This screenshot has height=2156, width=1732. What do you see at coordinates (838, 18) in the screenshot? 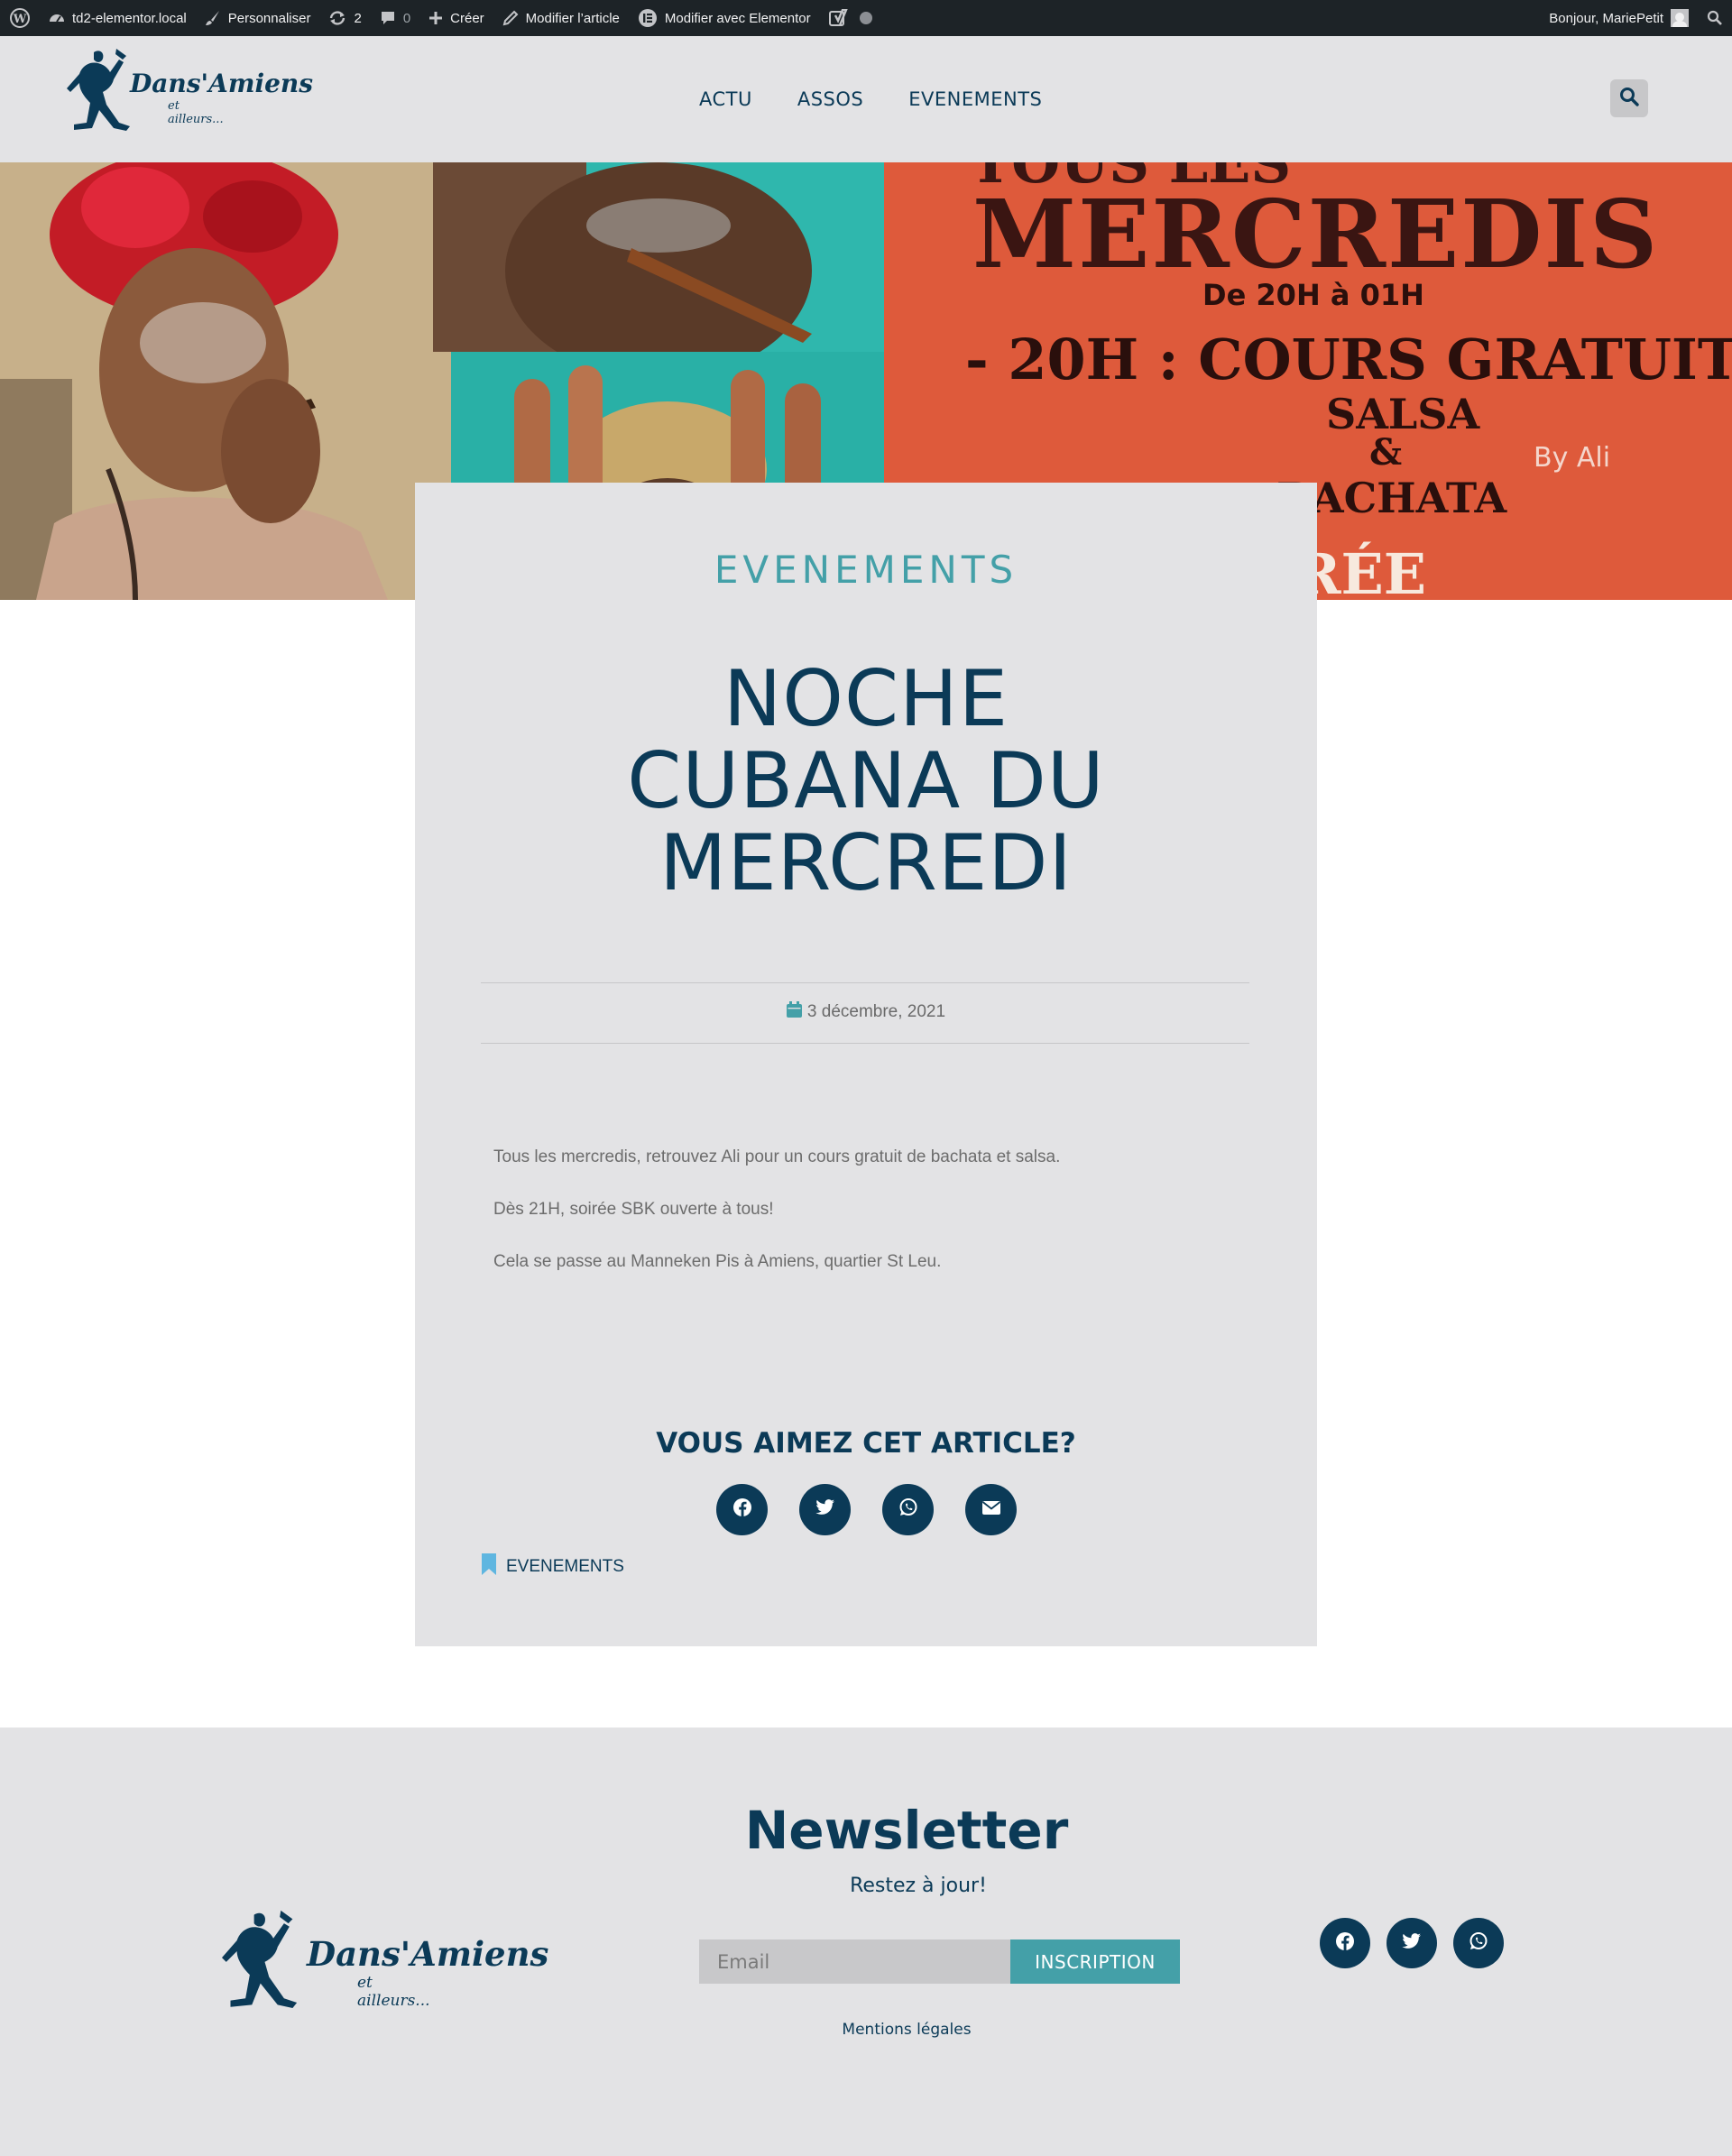
I see `yoast-icon` at bounding box center [838, 18].